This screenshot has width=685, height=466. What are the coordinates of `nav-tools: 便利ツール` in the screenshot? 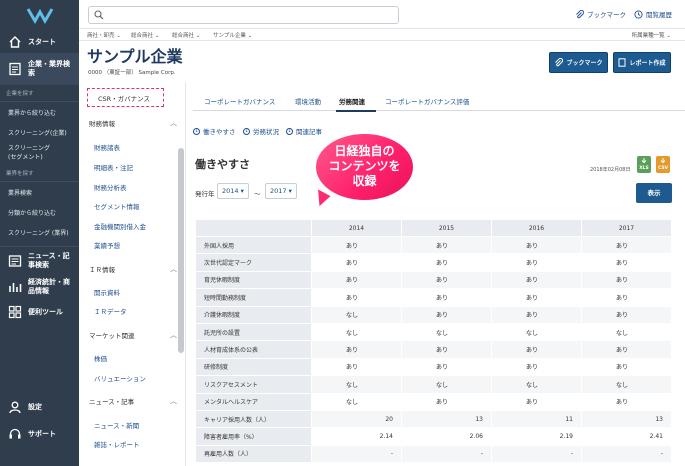 It's located at (39, 312).